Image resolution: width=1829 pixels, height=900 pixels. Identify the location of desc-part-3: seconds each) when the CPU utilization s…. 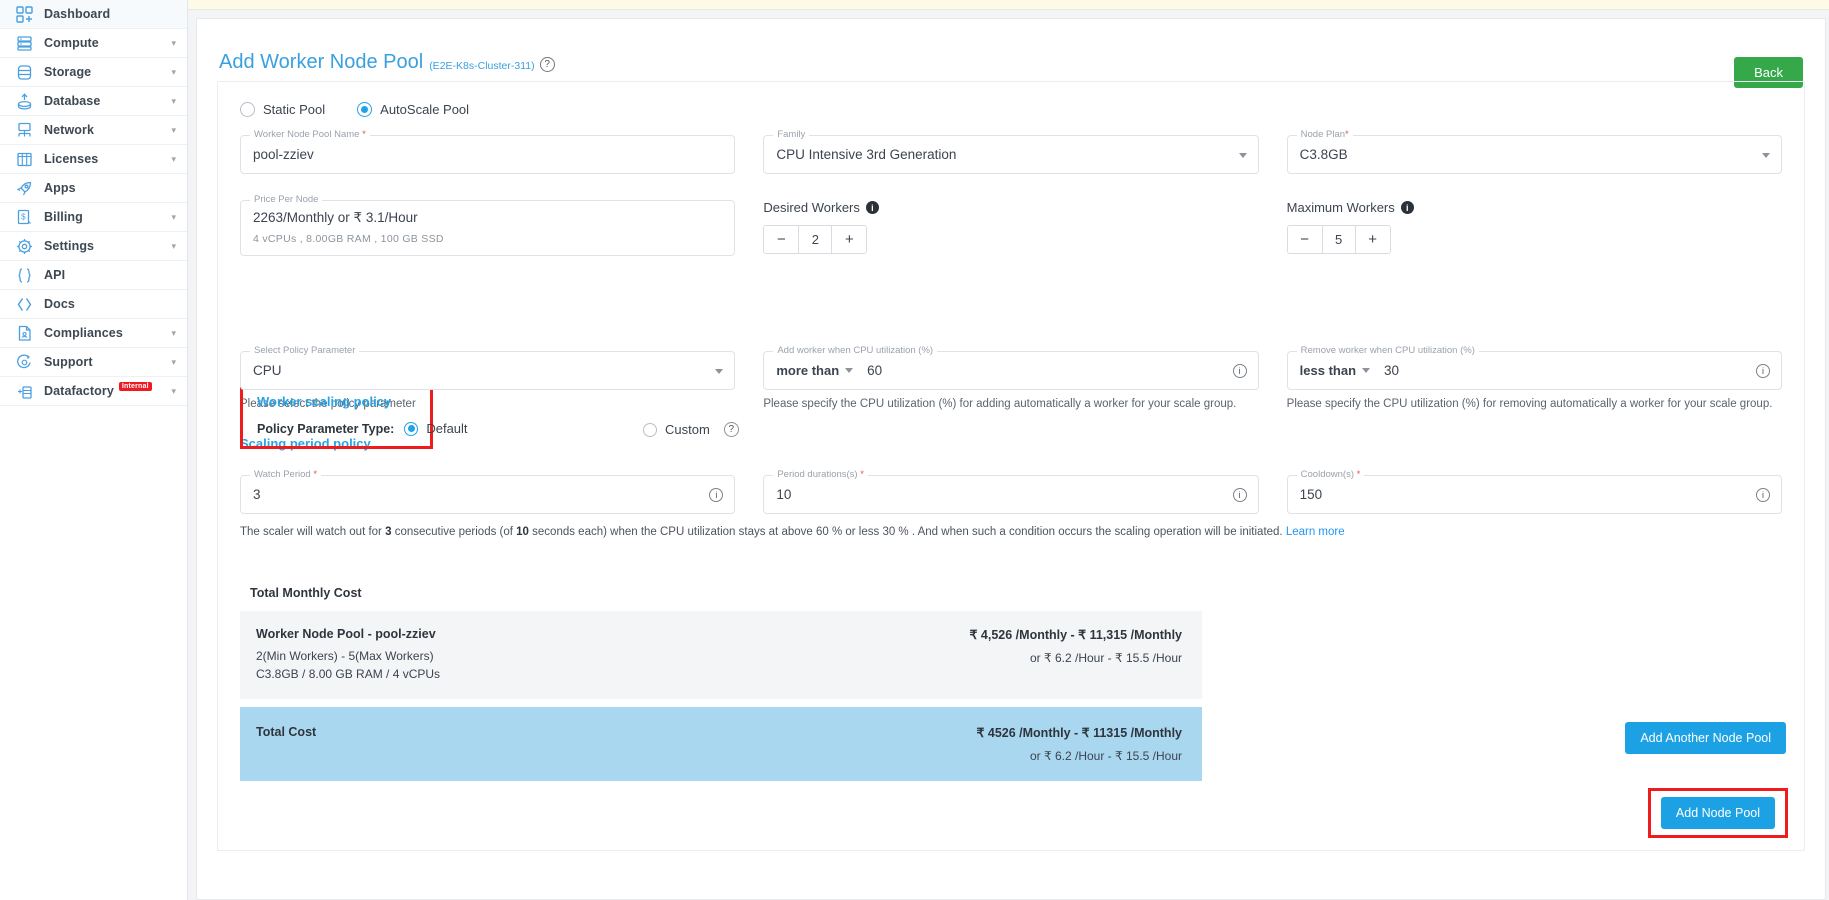
(907, 532).